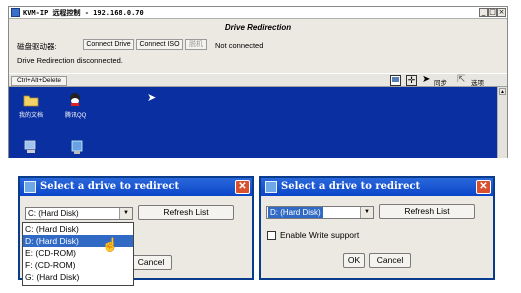 The height and width of the screenshot is (293, 521). I want to click on write-support-label: Enable Write support, so click(319, 235).